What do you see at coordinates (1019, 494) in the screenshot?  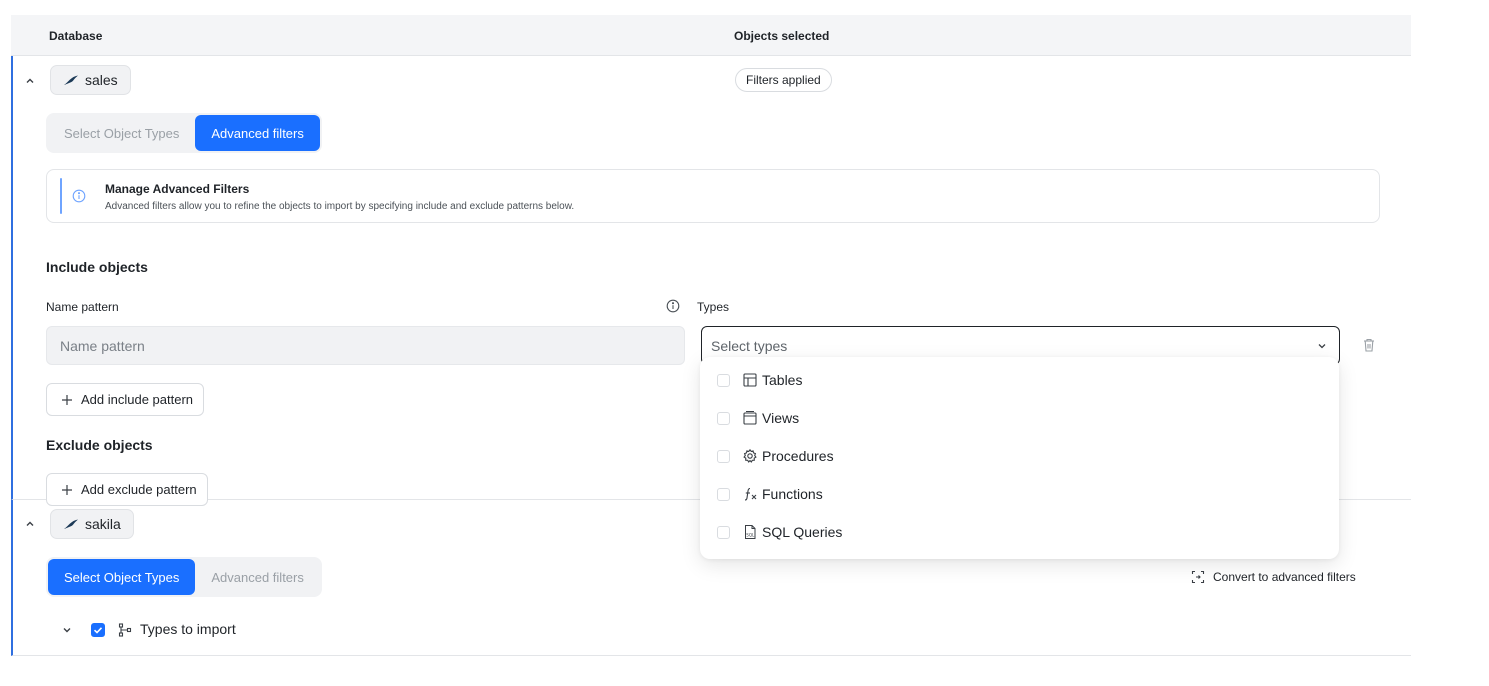 I see `dropdown-option-functions: Functions` at bounding box center [1019, 494].